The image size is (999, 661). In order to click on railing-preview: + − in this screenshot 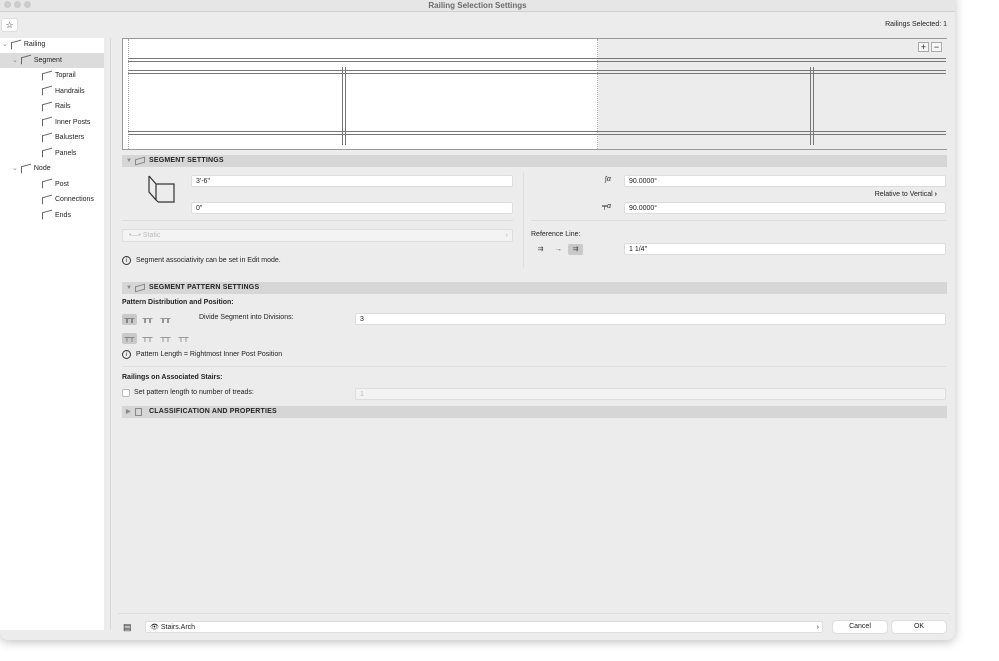, I will do `click(534, 94)`.